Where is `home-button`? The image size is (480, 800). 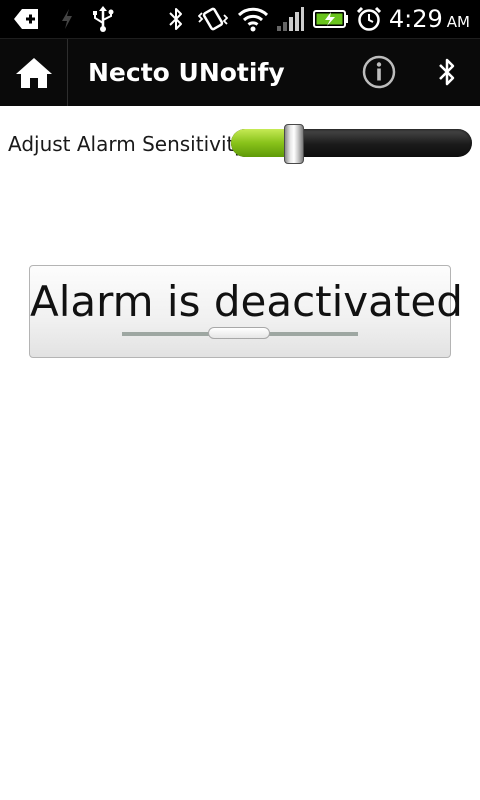 home-button is located at coordinates (34, 72).